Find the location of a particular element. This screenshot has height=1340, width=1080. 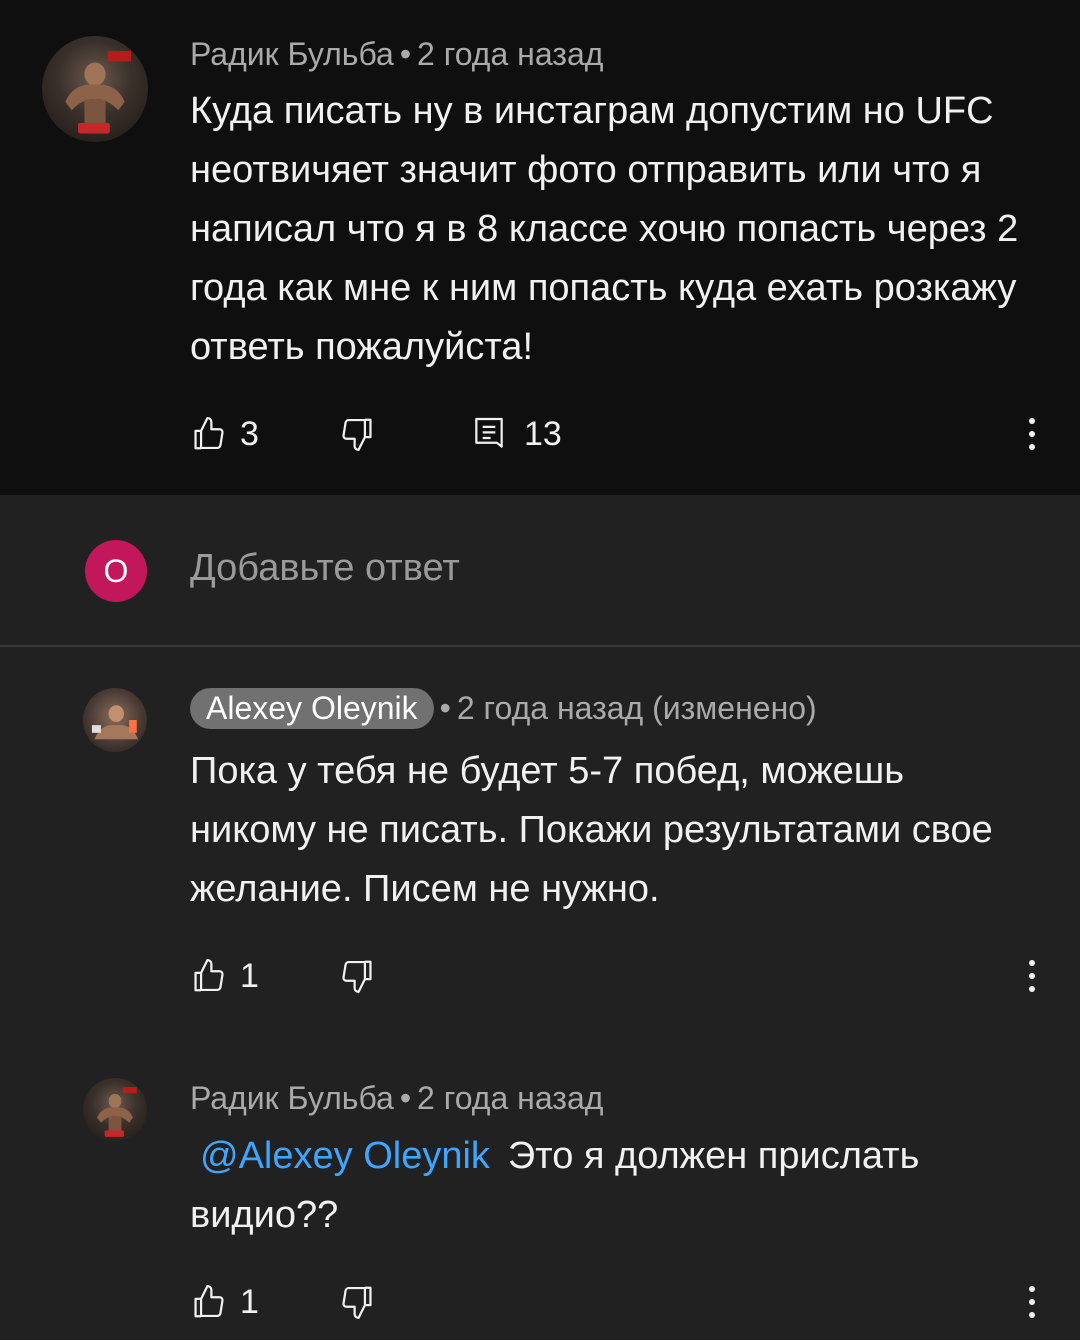

user-avatar: О is located at coordinates (116, 571).